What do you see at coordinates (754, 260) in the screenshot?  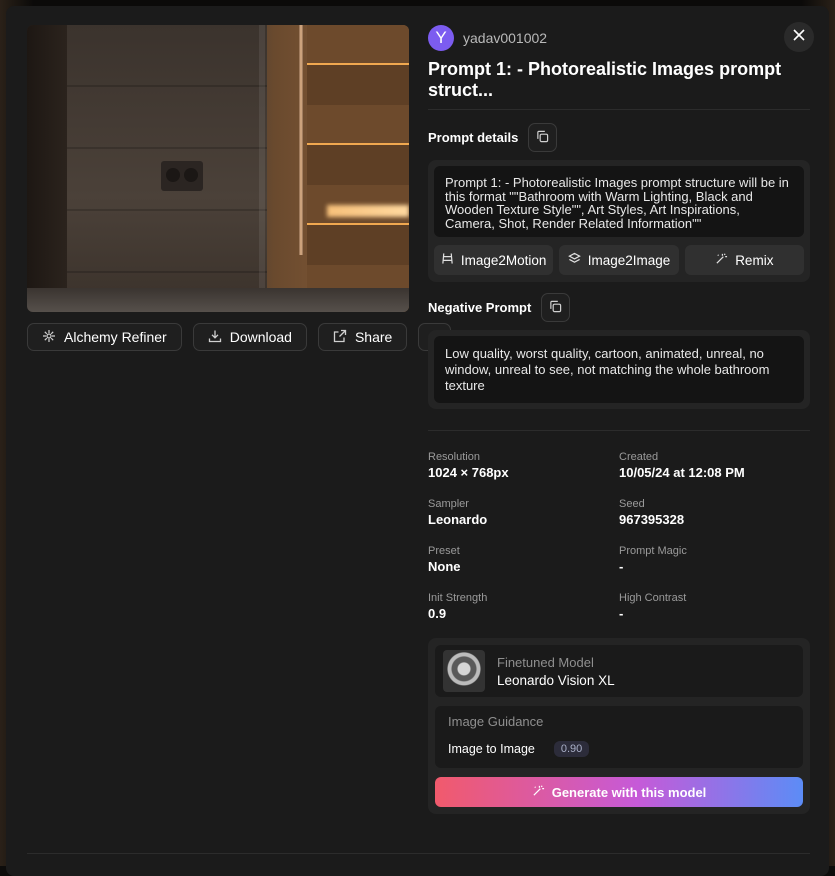 I see `remix-label: Remix` at bounding box center [754, 260].